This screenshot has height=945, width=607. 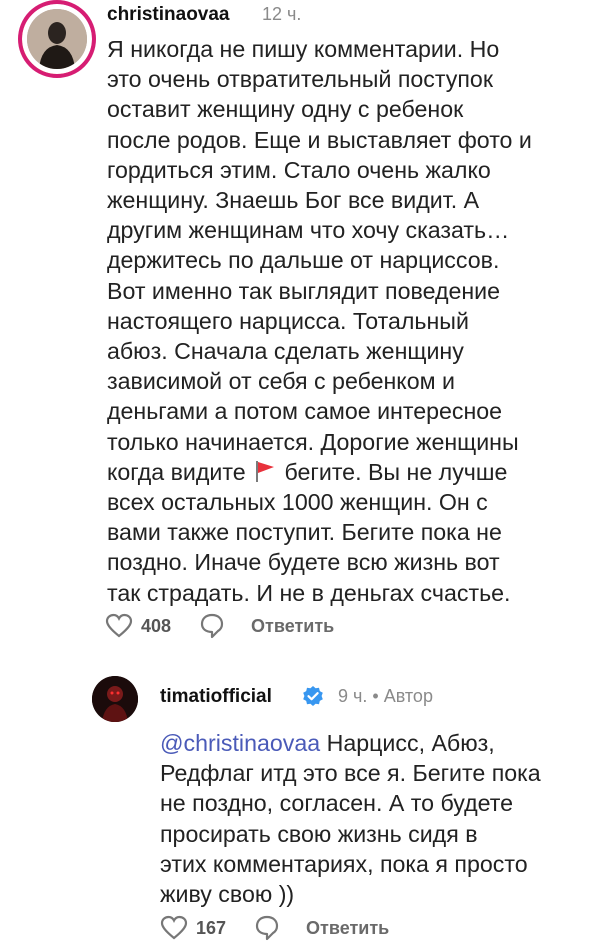 What do you see at coordinates (303, 260) in the screenshot?
I see `comment-line: держитесь по дальше от нарциссов.` at bounding box center [303, 260].